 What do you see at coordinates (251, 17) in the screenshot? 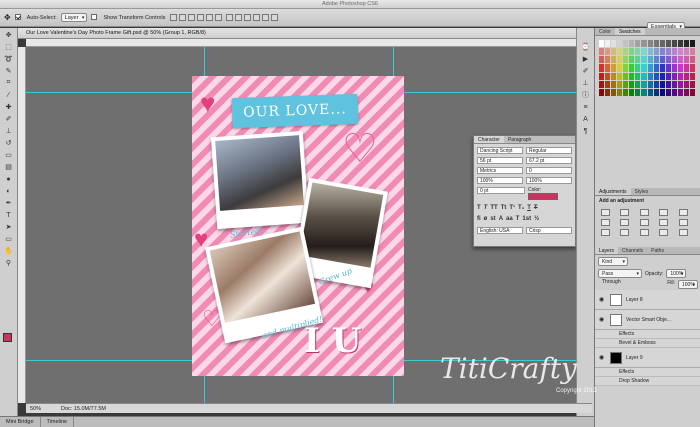
I see `distribute-icons` at bounding box center [251, 17].